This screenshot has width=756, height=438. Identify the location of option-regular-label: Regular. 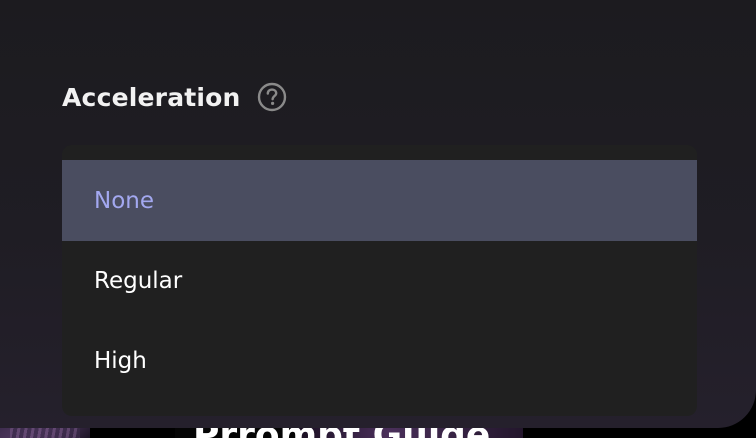
(138, 281).